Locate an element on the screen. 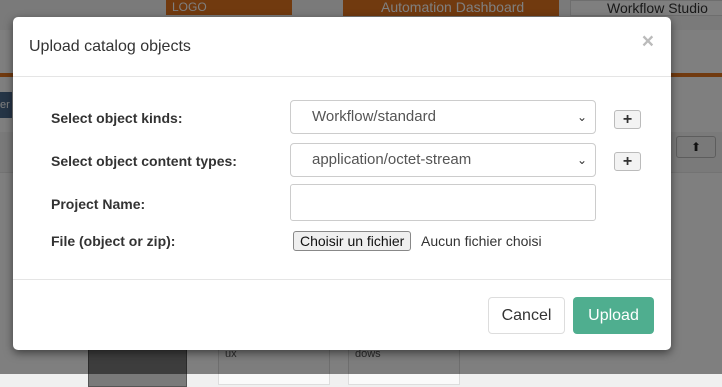 The width and height of the screenshot is (722, 387). object-kinds-value: Workflow/standard is located at coordinates (374, 116).